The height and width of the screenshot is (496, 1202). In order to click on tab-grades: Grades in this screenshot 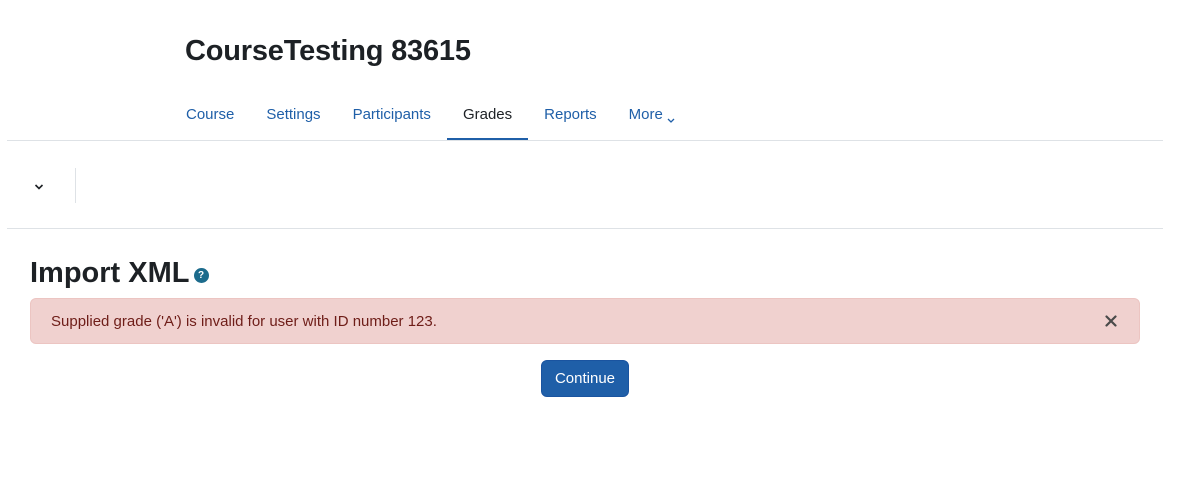, I will do `click(487, 114)`.